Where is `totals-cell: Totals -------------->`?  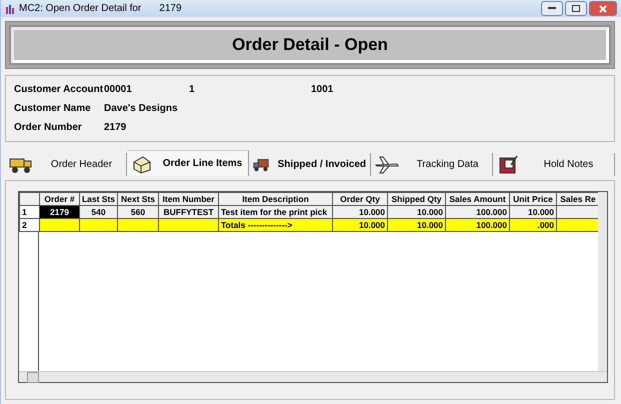 totals-cell: Totals --------------> is located at coordinates (275, 225).